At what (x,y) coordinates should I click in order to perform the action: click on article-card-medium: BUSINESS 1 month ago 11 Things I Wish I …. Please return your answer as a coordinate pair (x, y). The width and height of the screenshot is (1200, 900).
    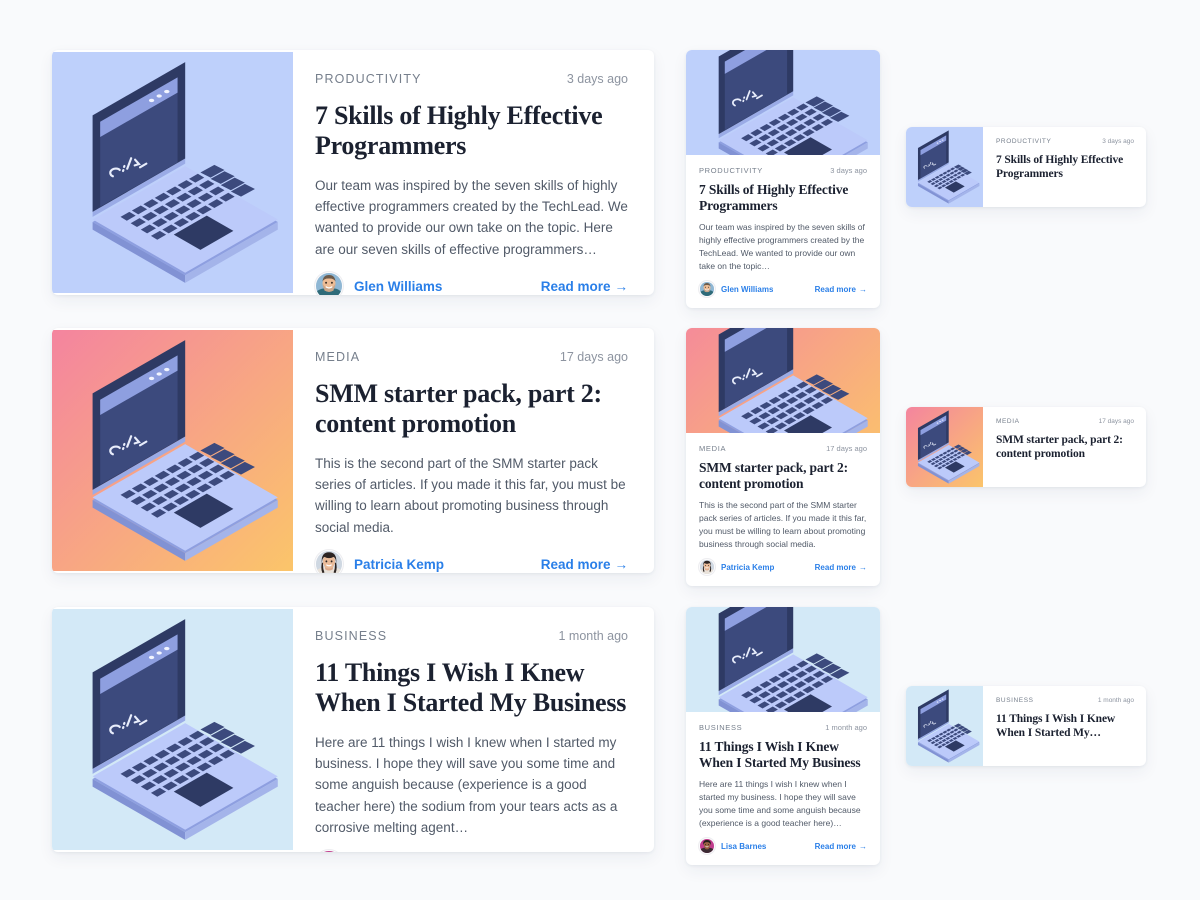
    Looking at the image, I should click on (783, 736).